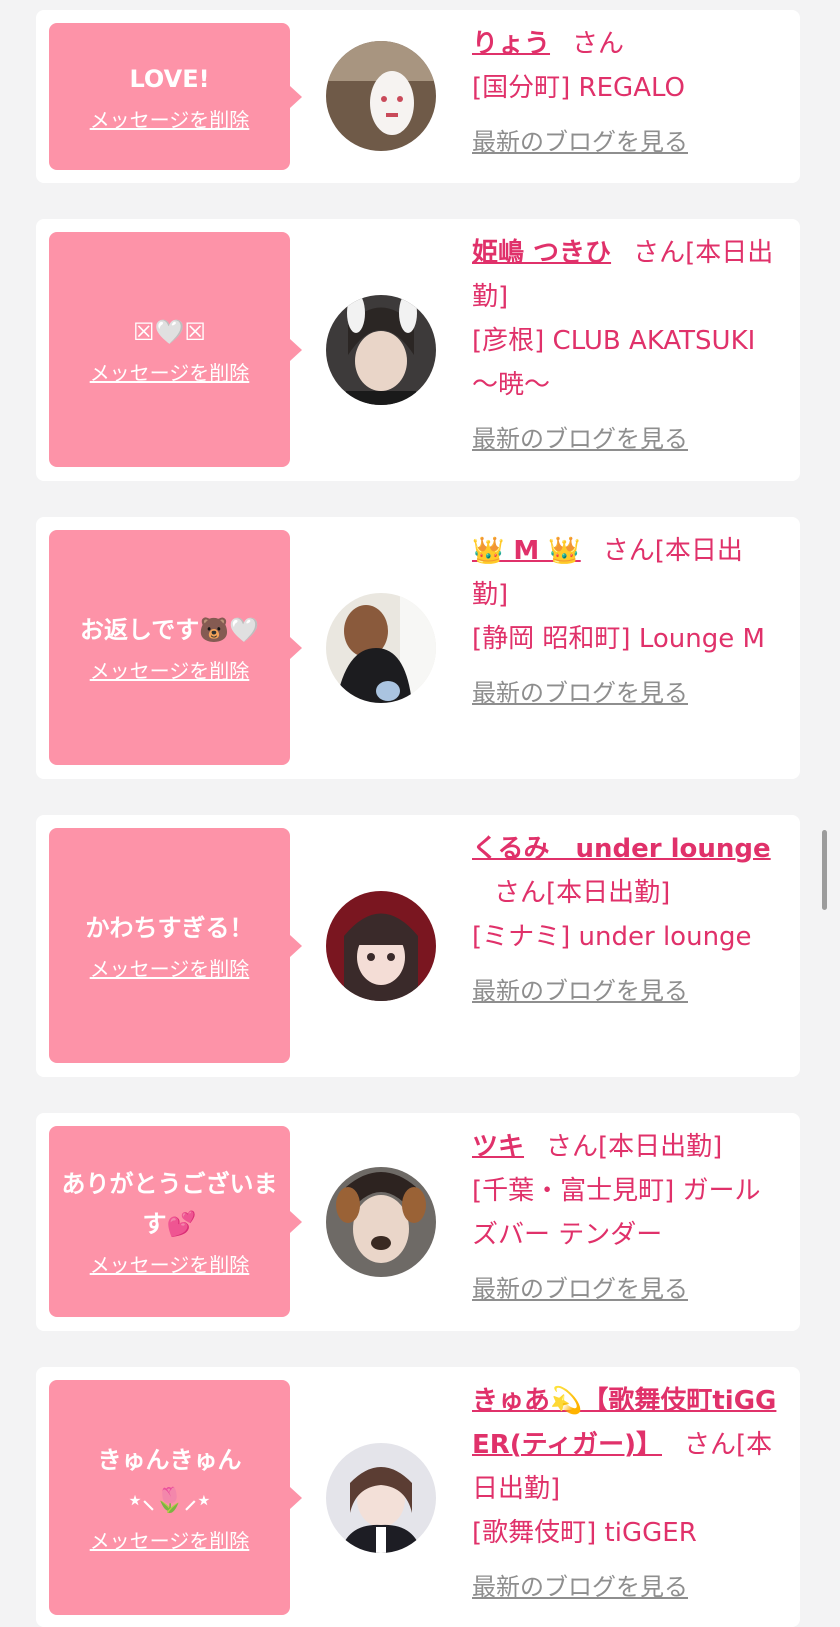  Describe the element at coordinates (169, 927) in the screenshot. I see `message-text: かわちすぎる！` at that location.